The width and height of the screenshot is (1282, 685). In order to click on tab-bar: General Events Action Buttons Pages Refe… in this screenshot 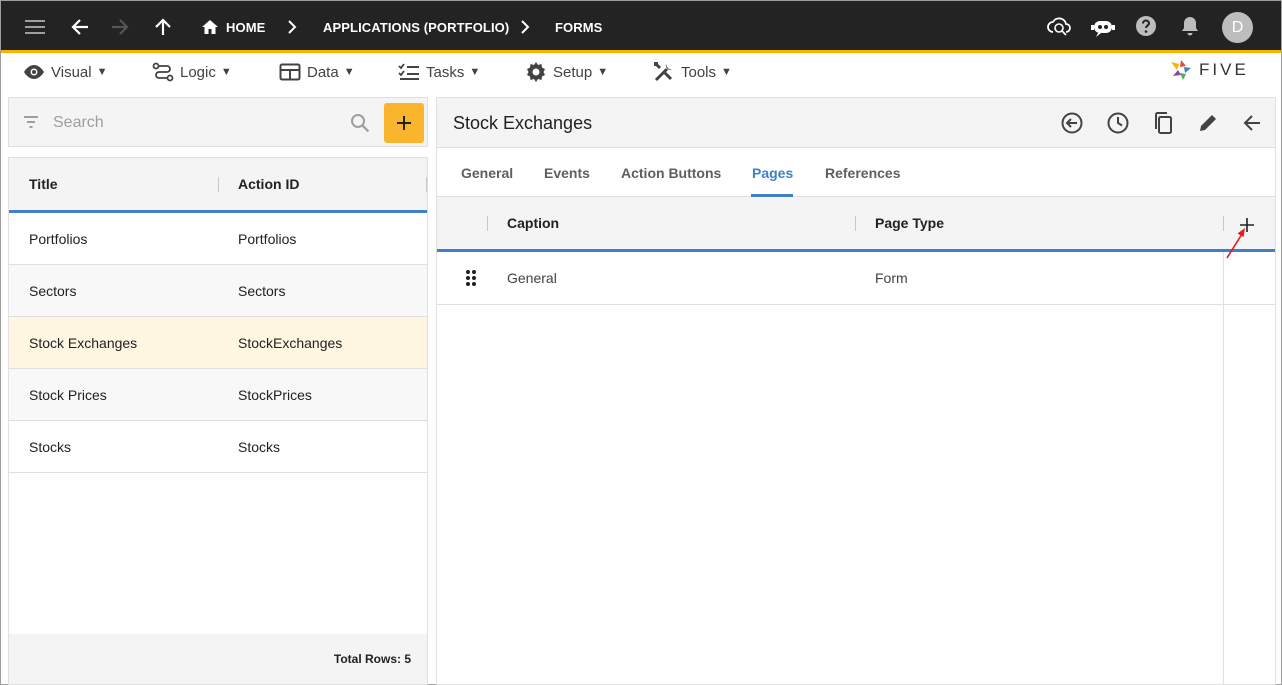, I will do `click(856, 172)`.